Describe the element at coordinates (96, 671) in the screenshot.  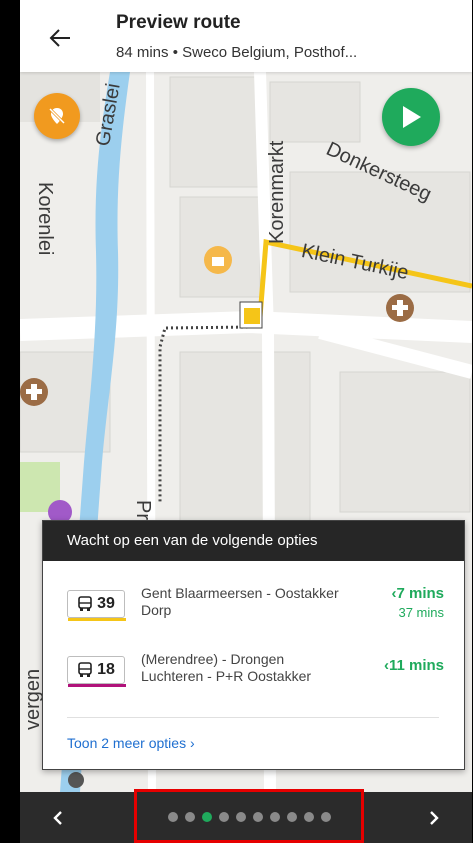
I see `line-badge-18: 18` at that location.